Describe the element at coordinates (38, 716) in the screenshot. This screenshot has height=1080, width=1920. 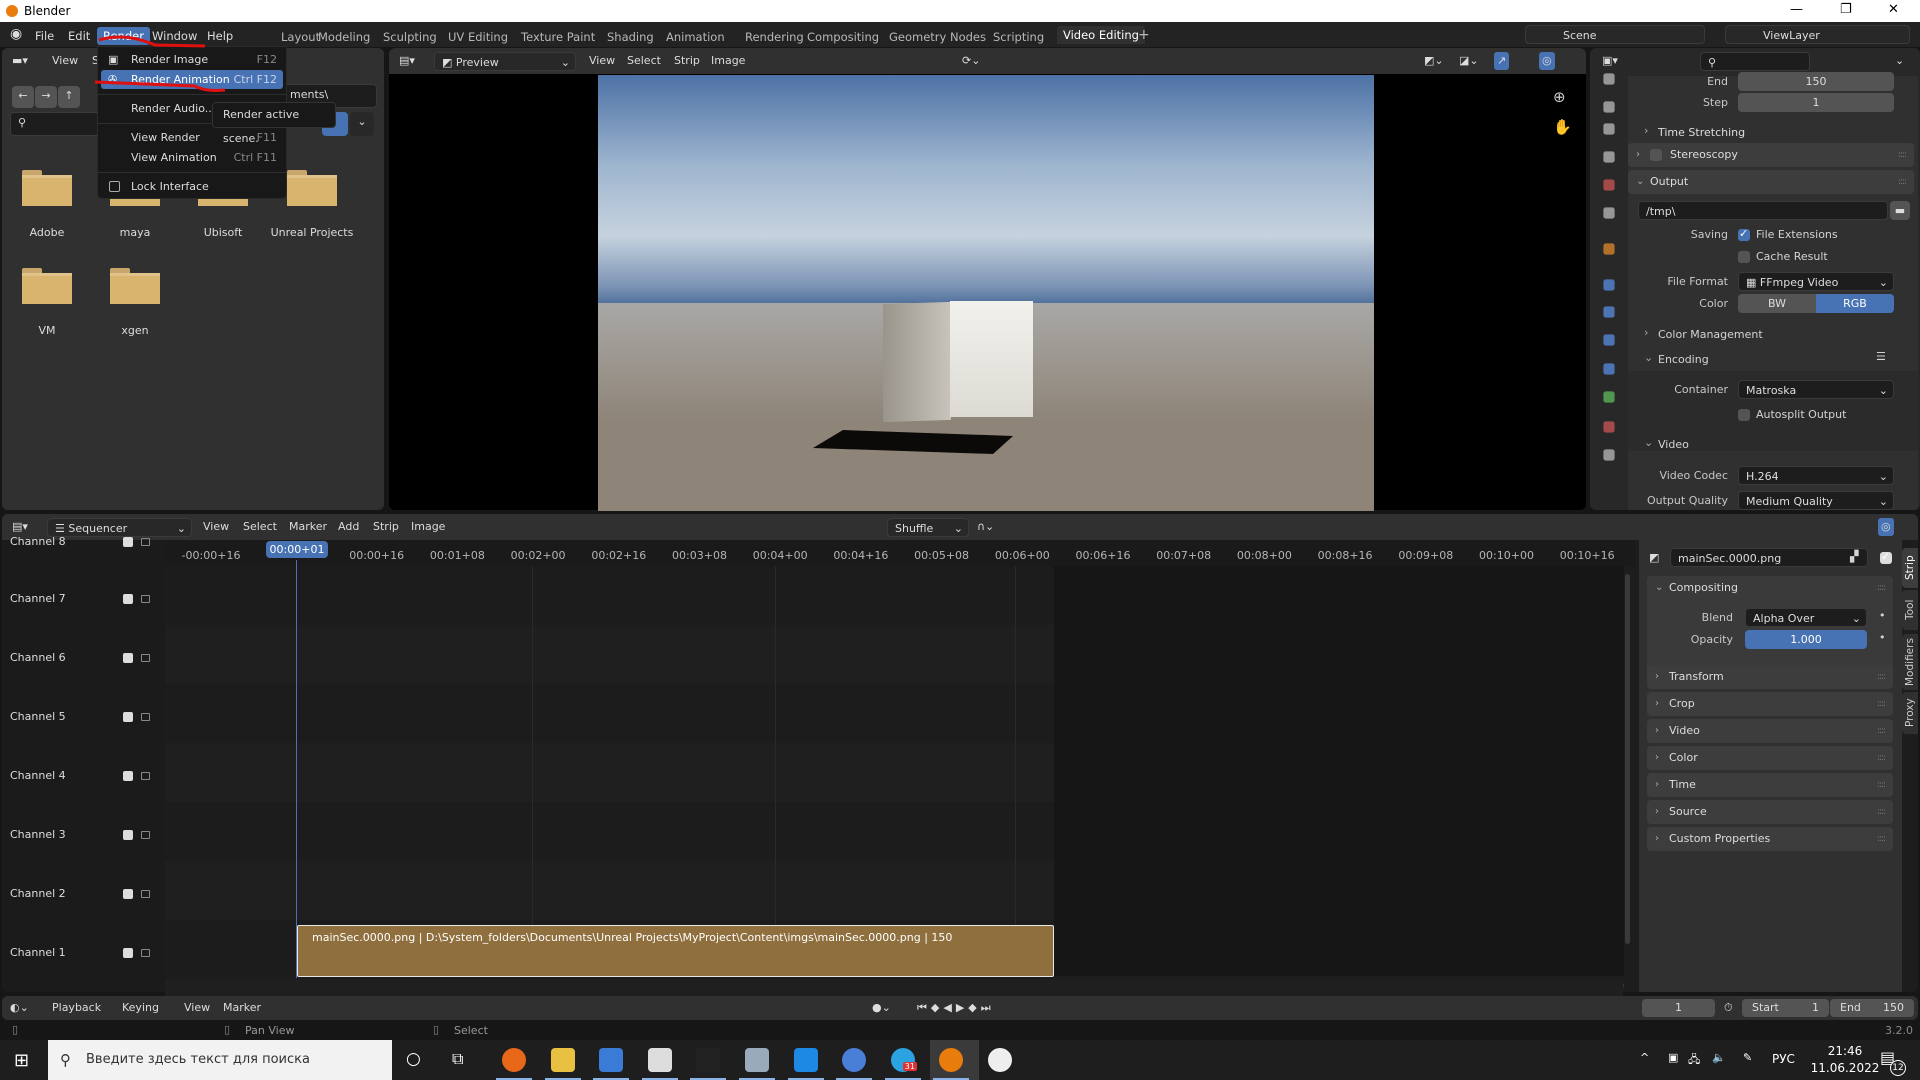
I see `channel-label: Channel 5` at that location.